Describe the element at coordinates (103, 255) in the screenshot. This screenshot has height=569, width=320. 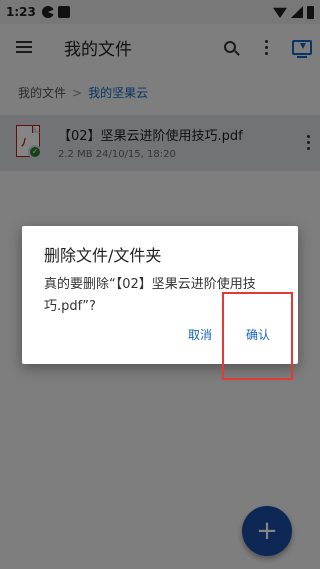
I see `dialog-title: 删除文件/文件夹` at that location.